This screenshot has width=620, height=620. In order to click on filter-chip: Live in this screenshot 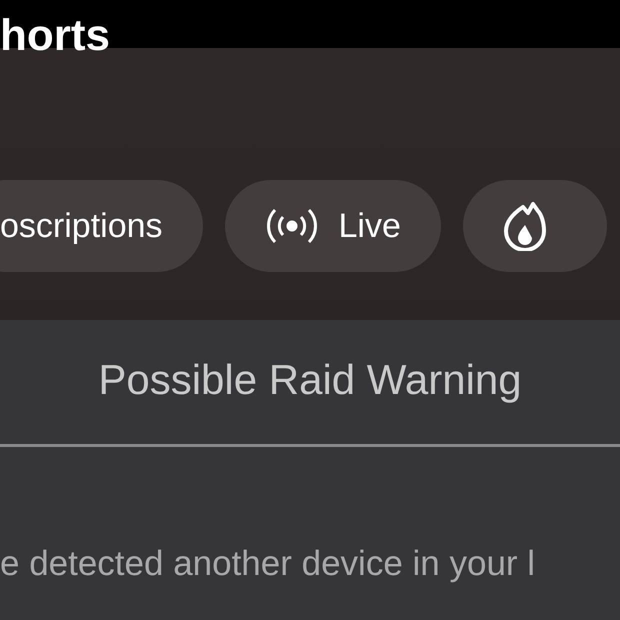, I will do `click(332, 226)`.